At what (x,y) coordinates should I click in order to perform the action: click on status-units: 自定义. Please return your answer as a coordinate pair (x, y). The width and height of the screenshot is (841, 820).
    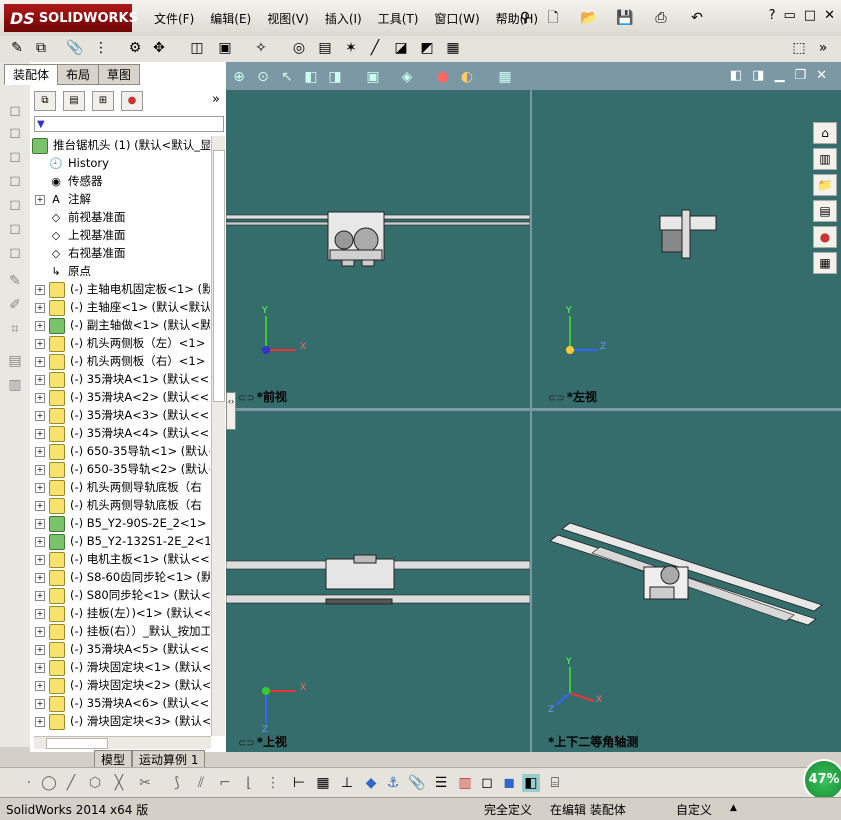
    Looking at the image, I should click on (694, 809).